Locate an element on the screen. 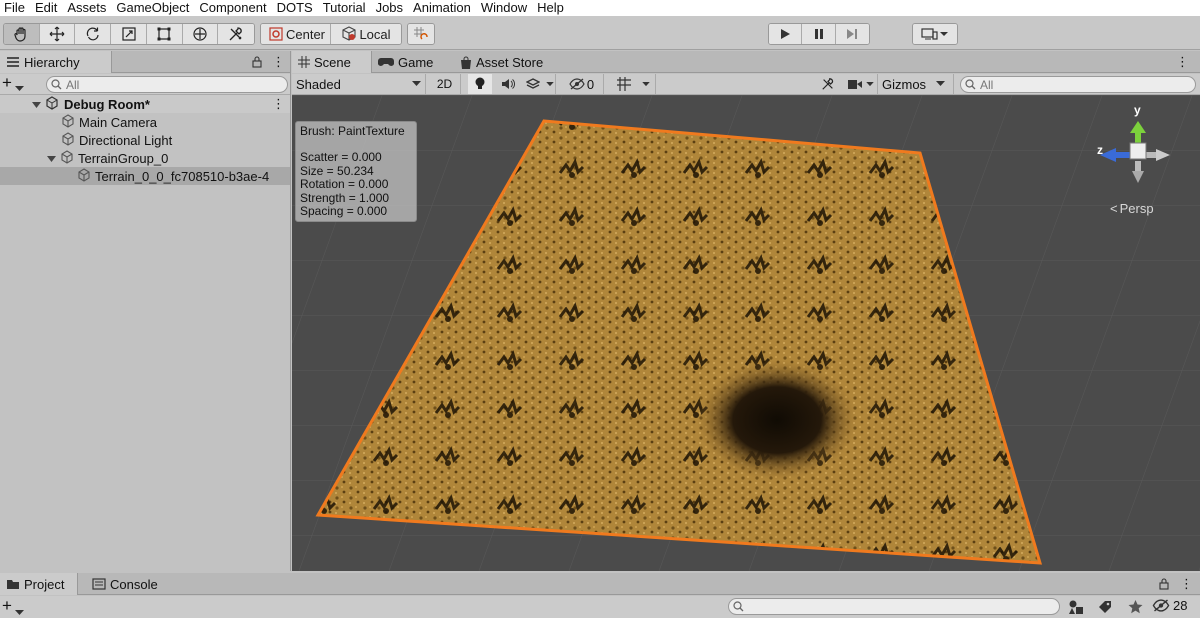  hidden-packages-toggle: 28 is located at coordinates (1169, 605).